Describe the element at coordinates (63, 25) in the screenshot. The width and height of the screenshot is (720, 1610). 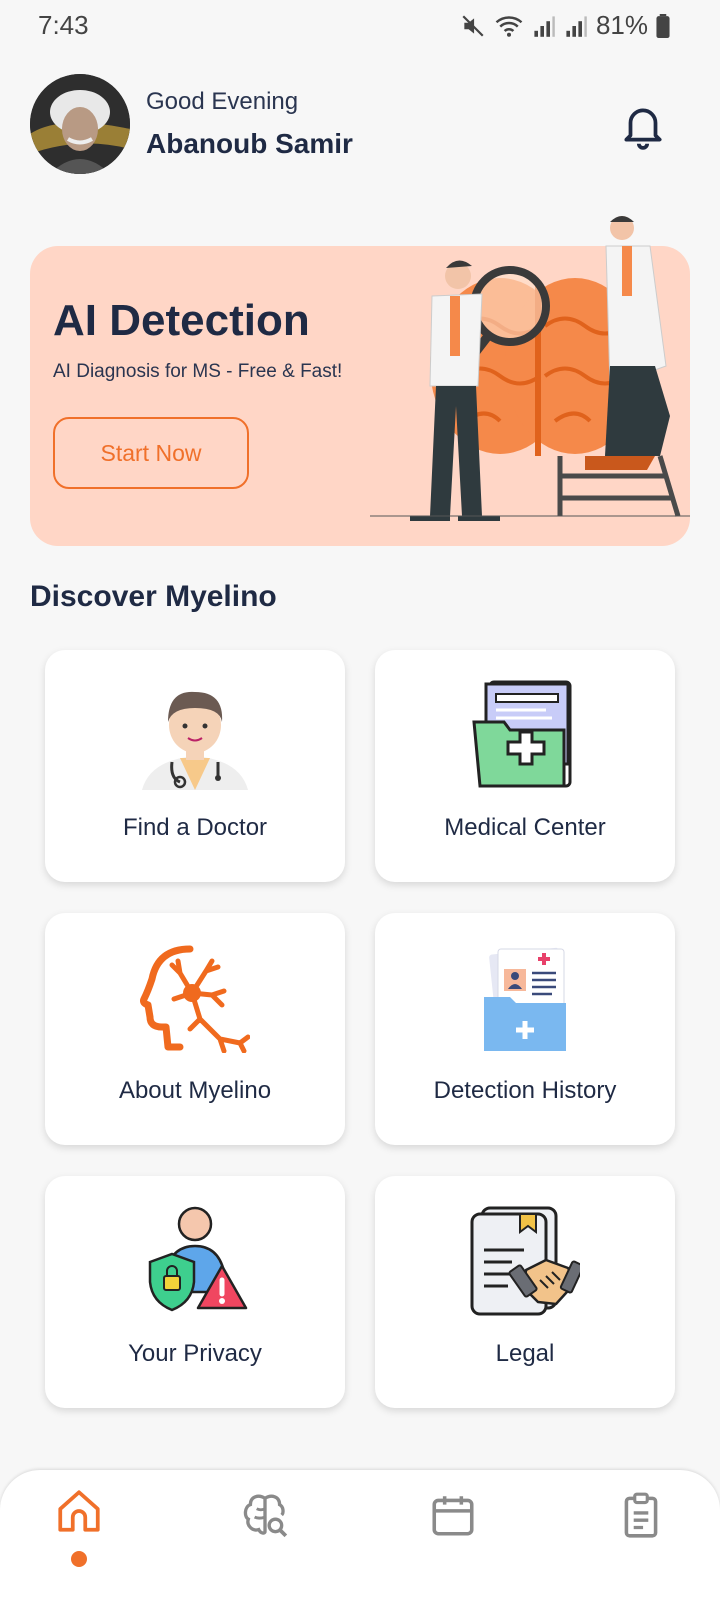
I see `status-time: 7:43` at that location.